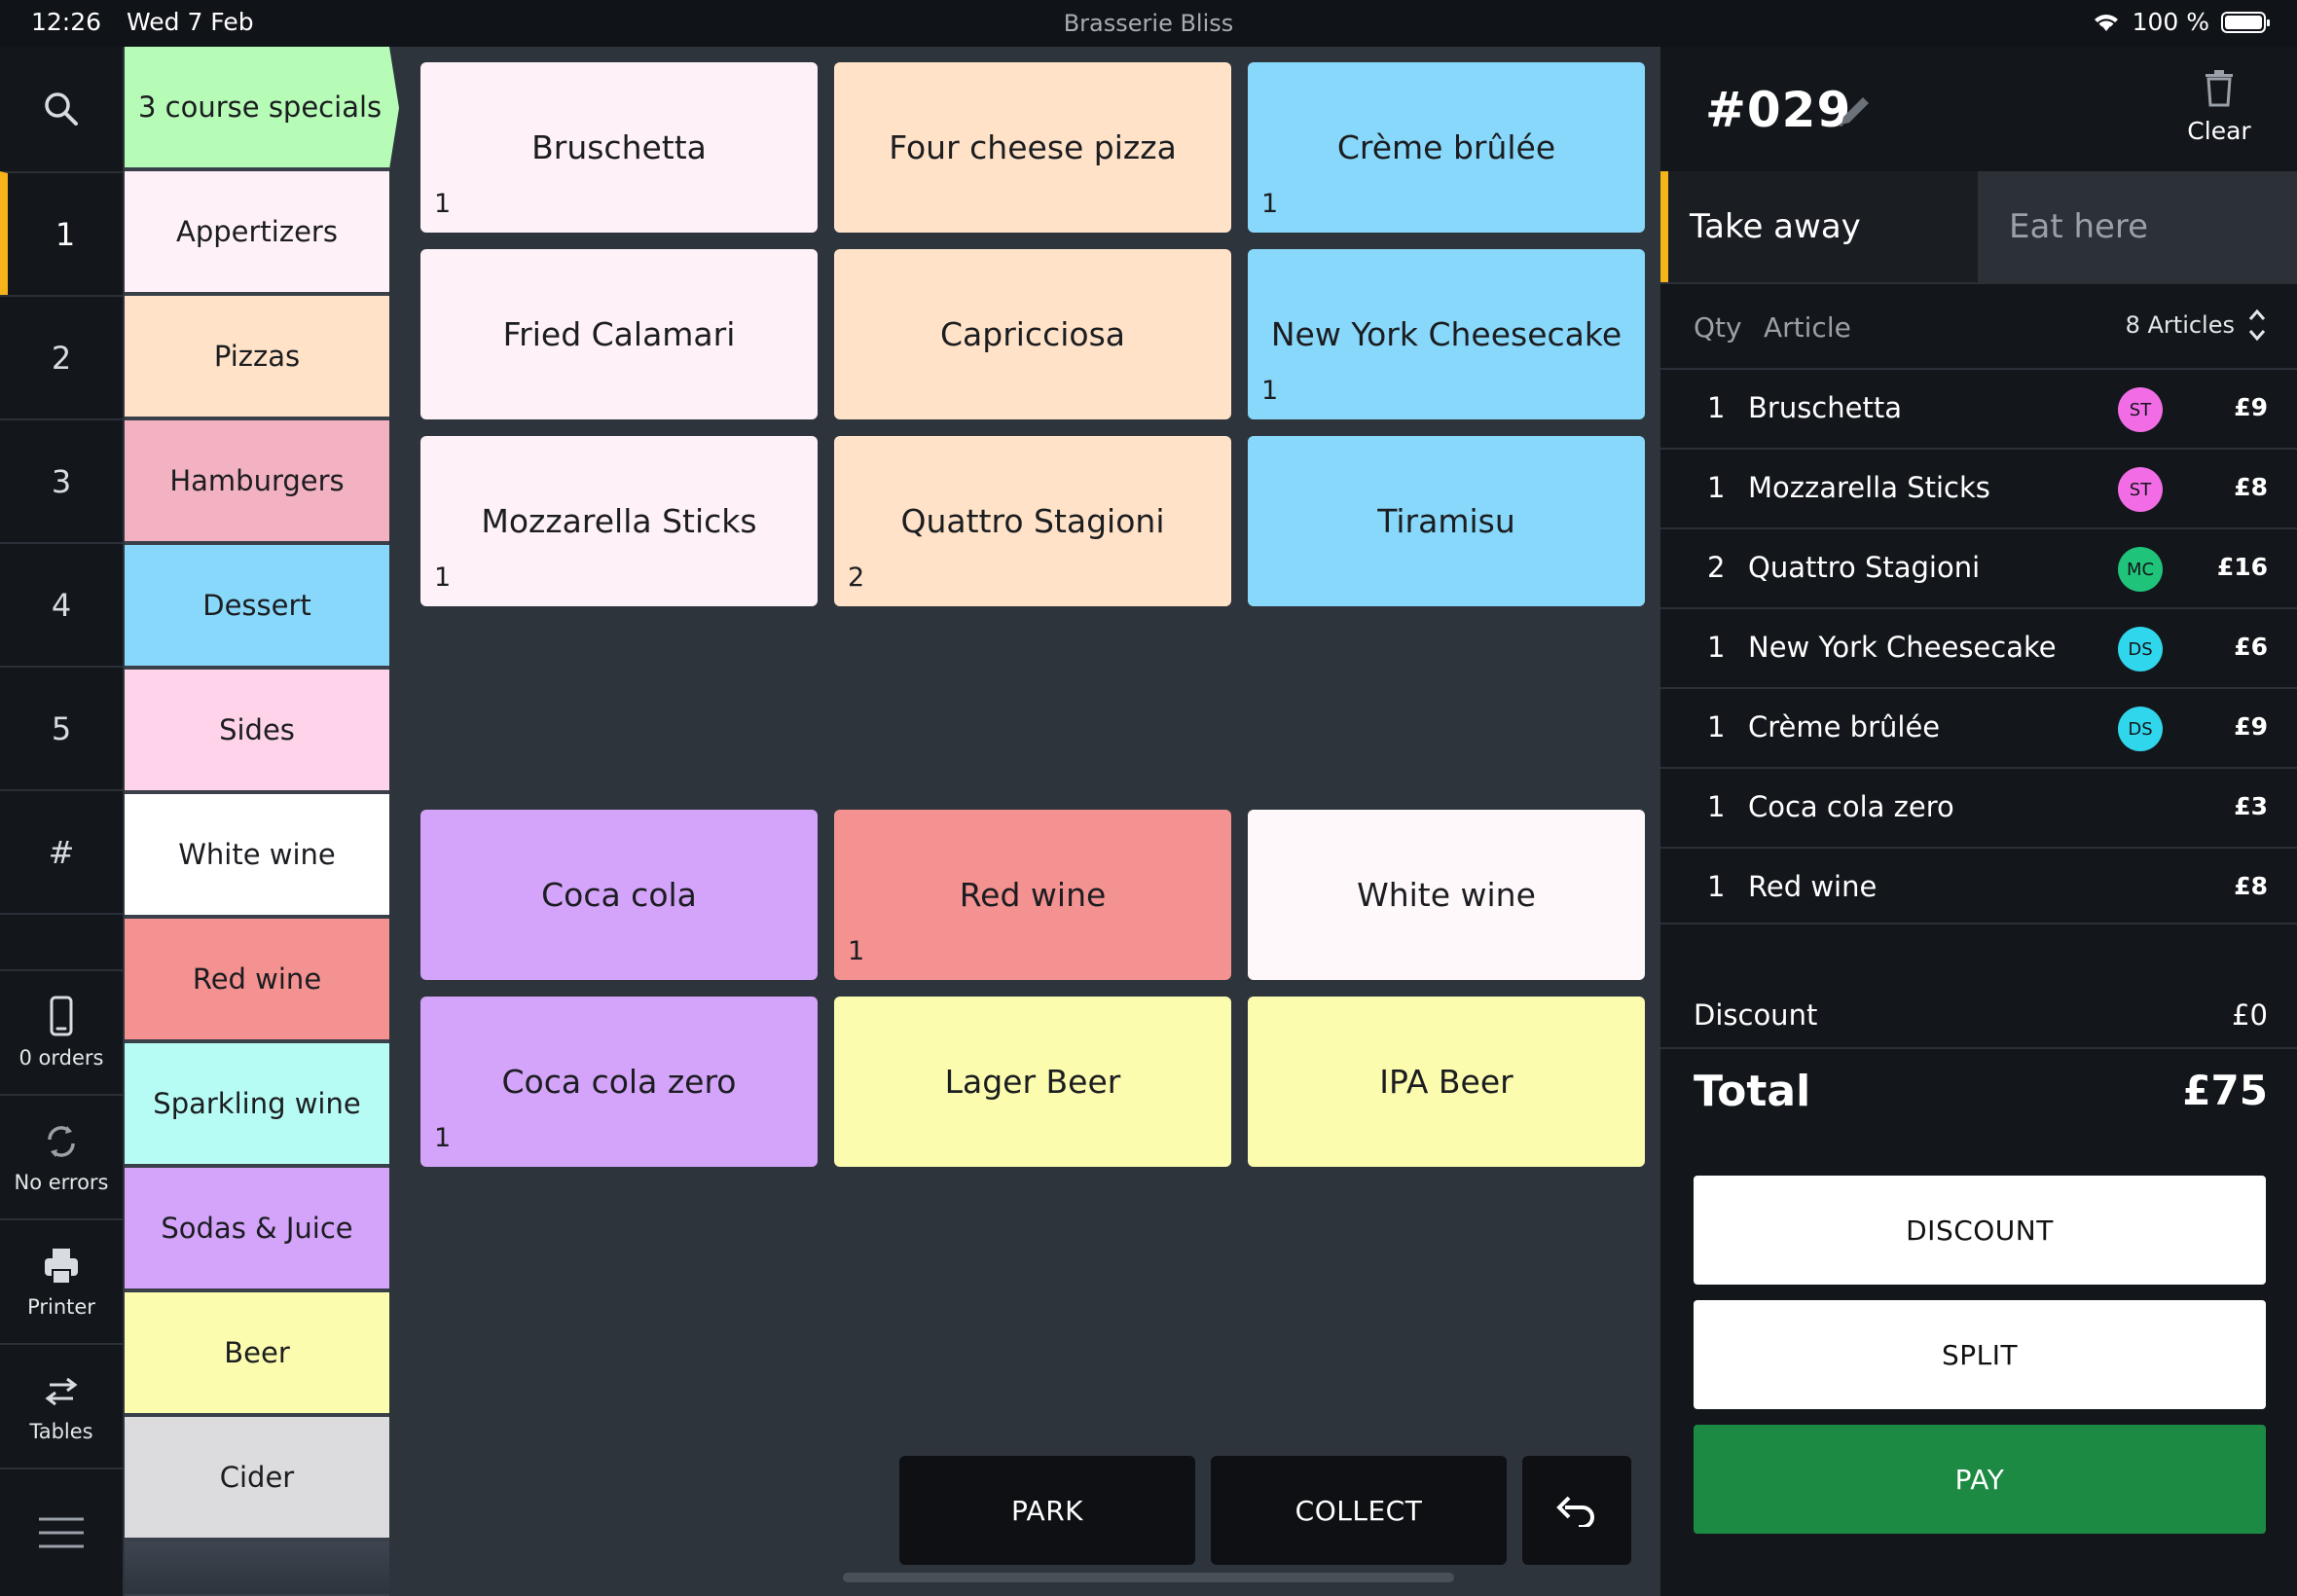 This screenshot has width=2297, height=1596. Describe the element at coordinates (1980, 1479) in the screenshot. I see `pay-button: PAY` at that location.